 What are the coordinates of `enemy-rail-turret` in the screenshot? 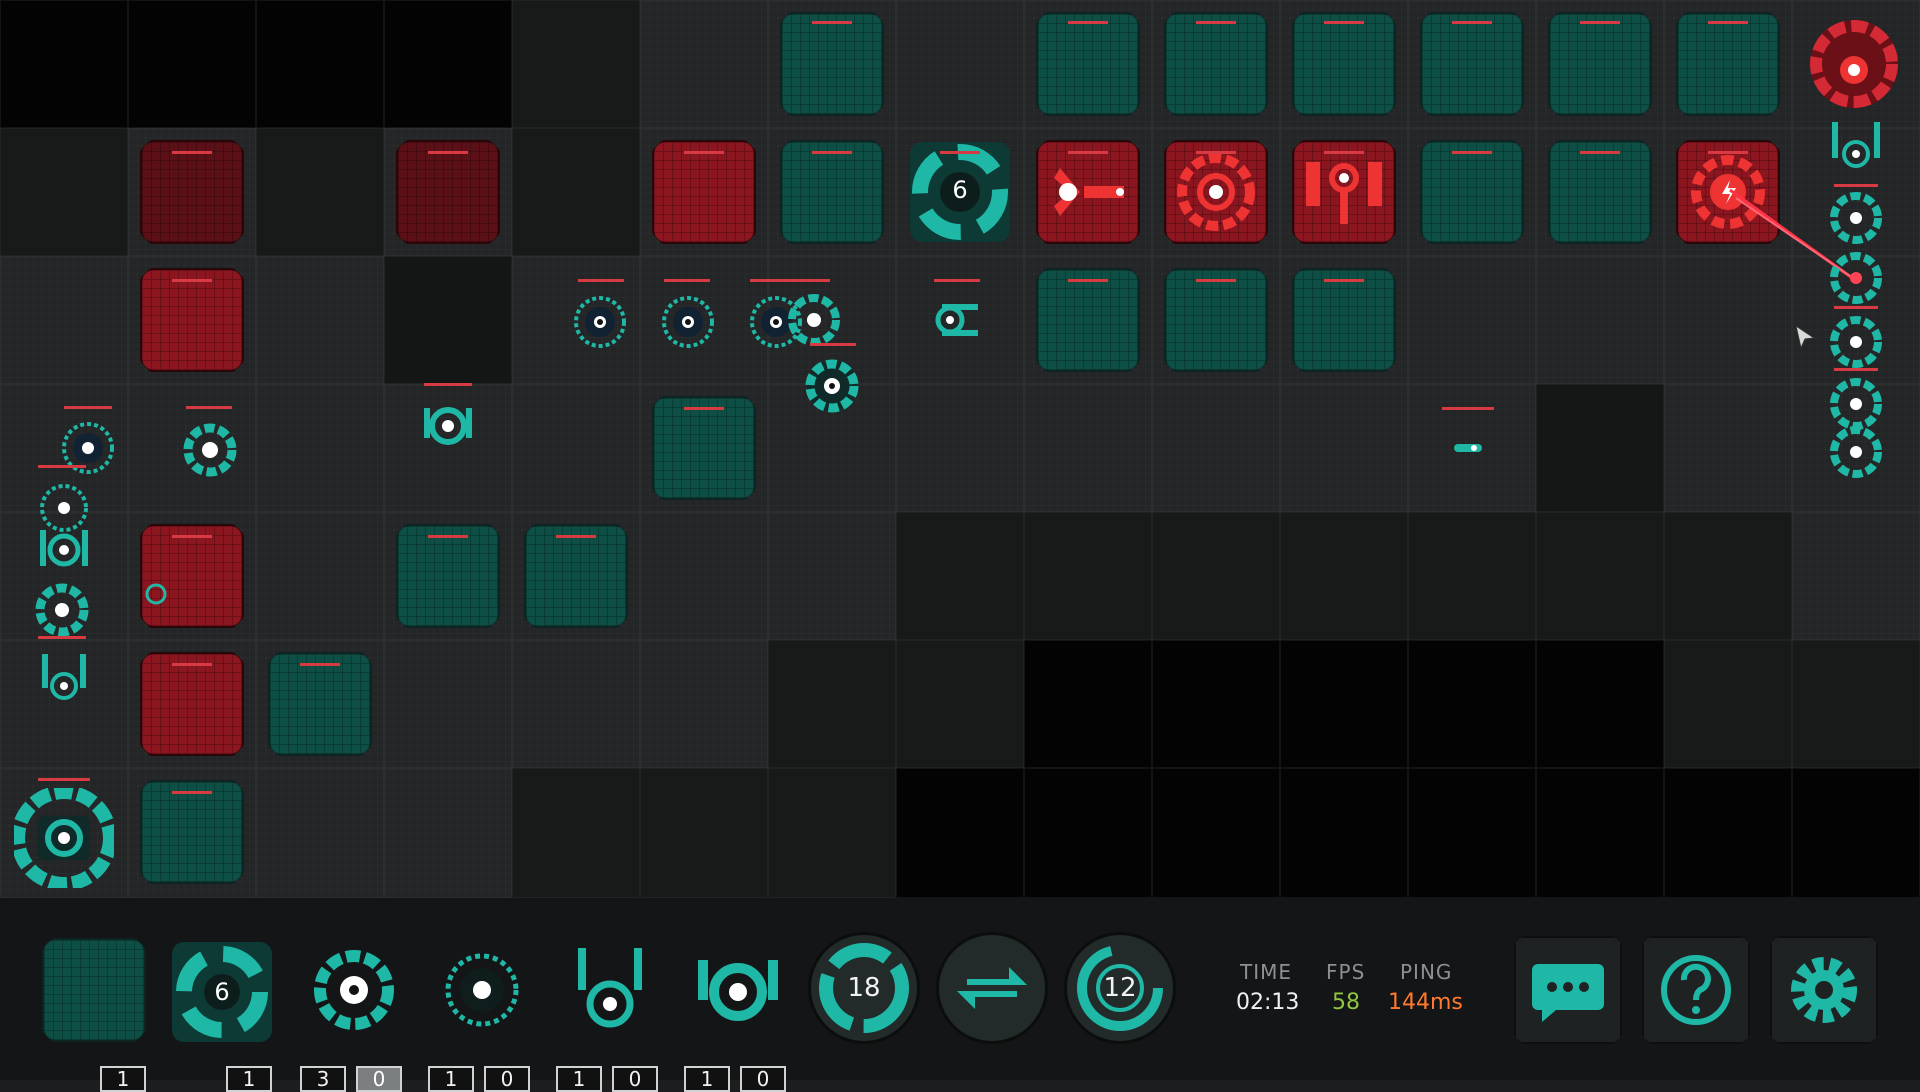 It's located at (1344, 192).